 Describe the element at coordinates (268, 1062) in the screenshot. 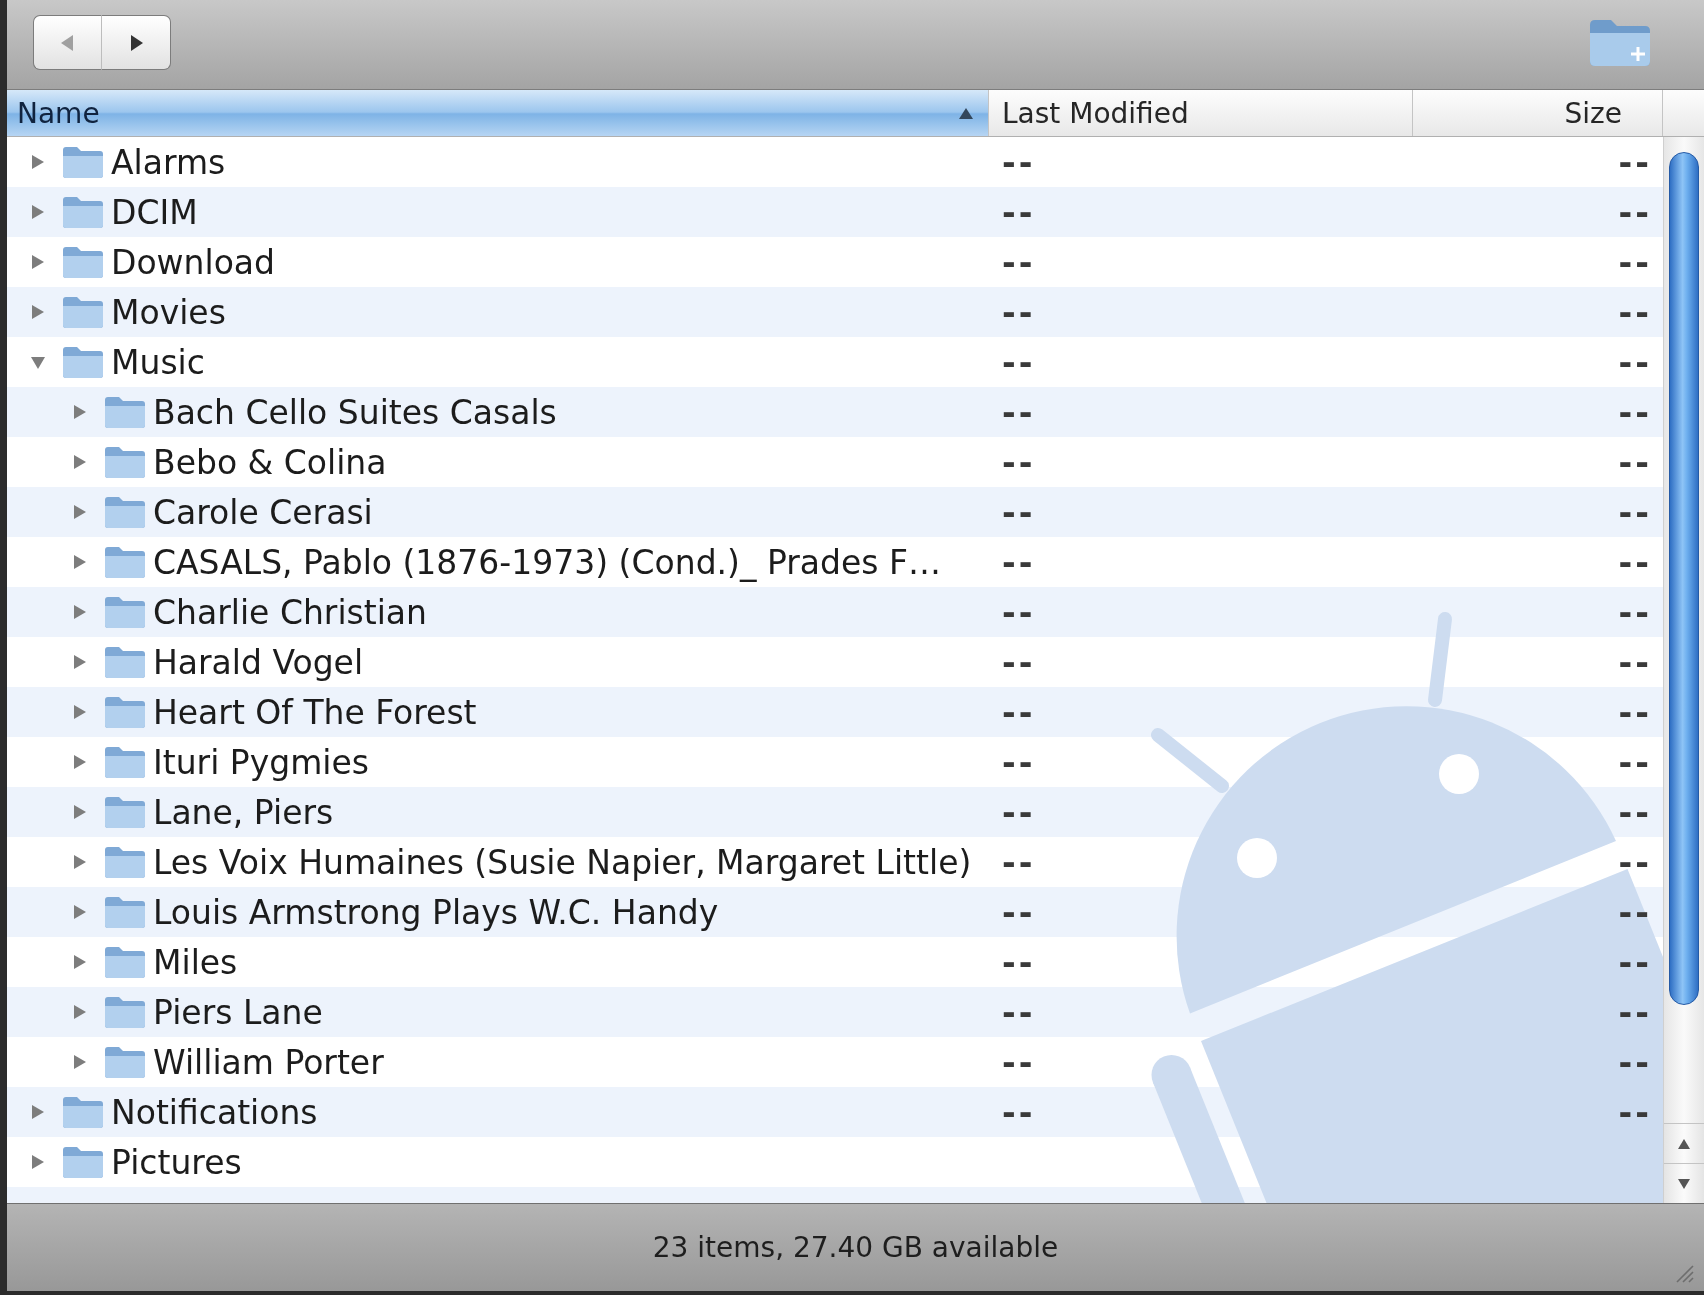

I see `folder-name: William Porter` at that location.